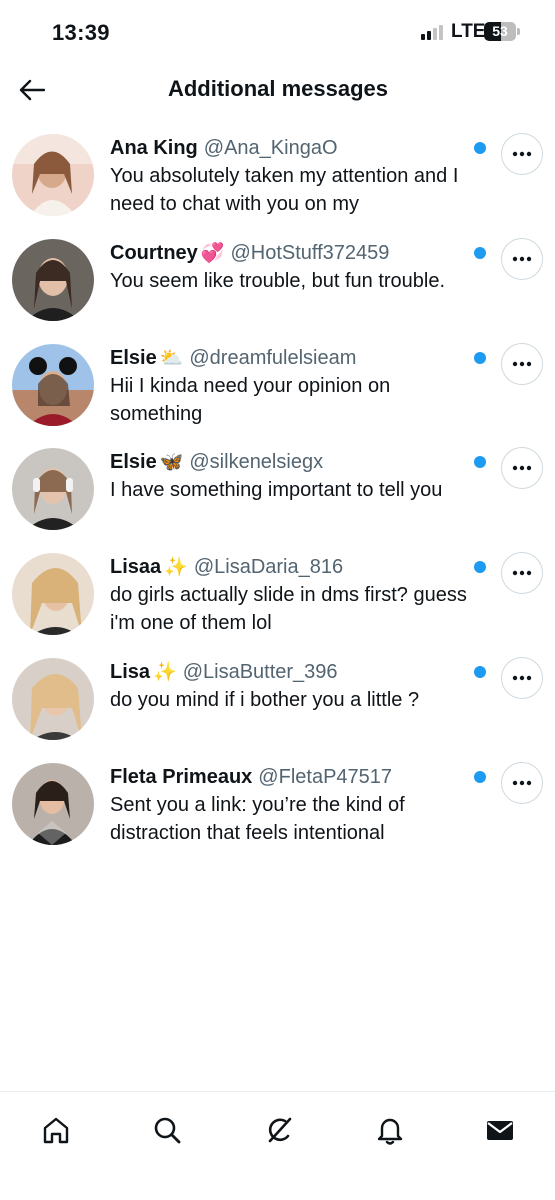  What do you see at coordinates (181, 776) in the screenshot?
I see `sender-name: Fleta Primeaux` at bounding box center [181, 776].